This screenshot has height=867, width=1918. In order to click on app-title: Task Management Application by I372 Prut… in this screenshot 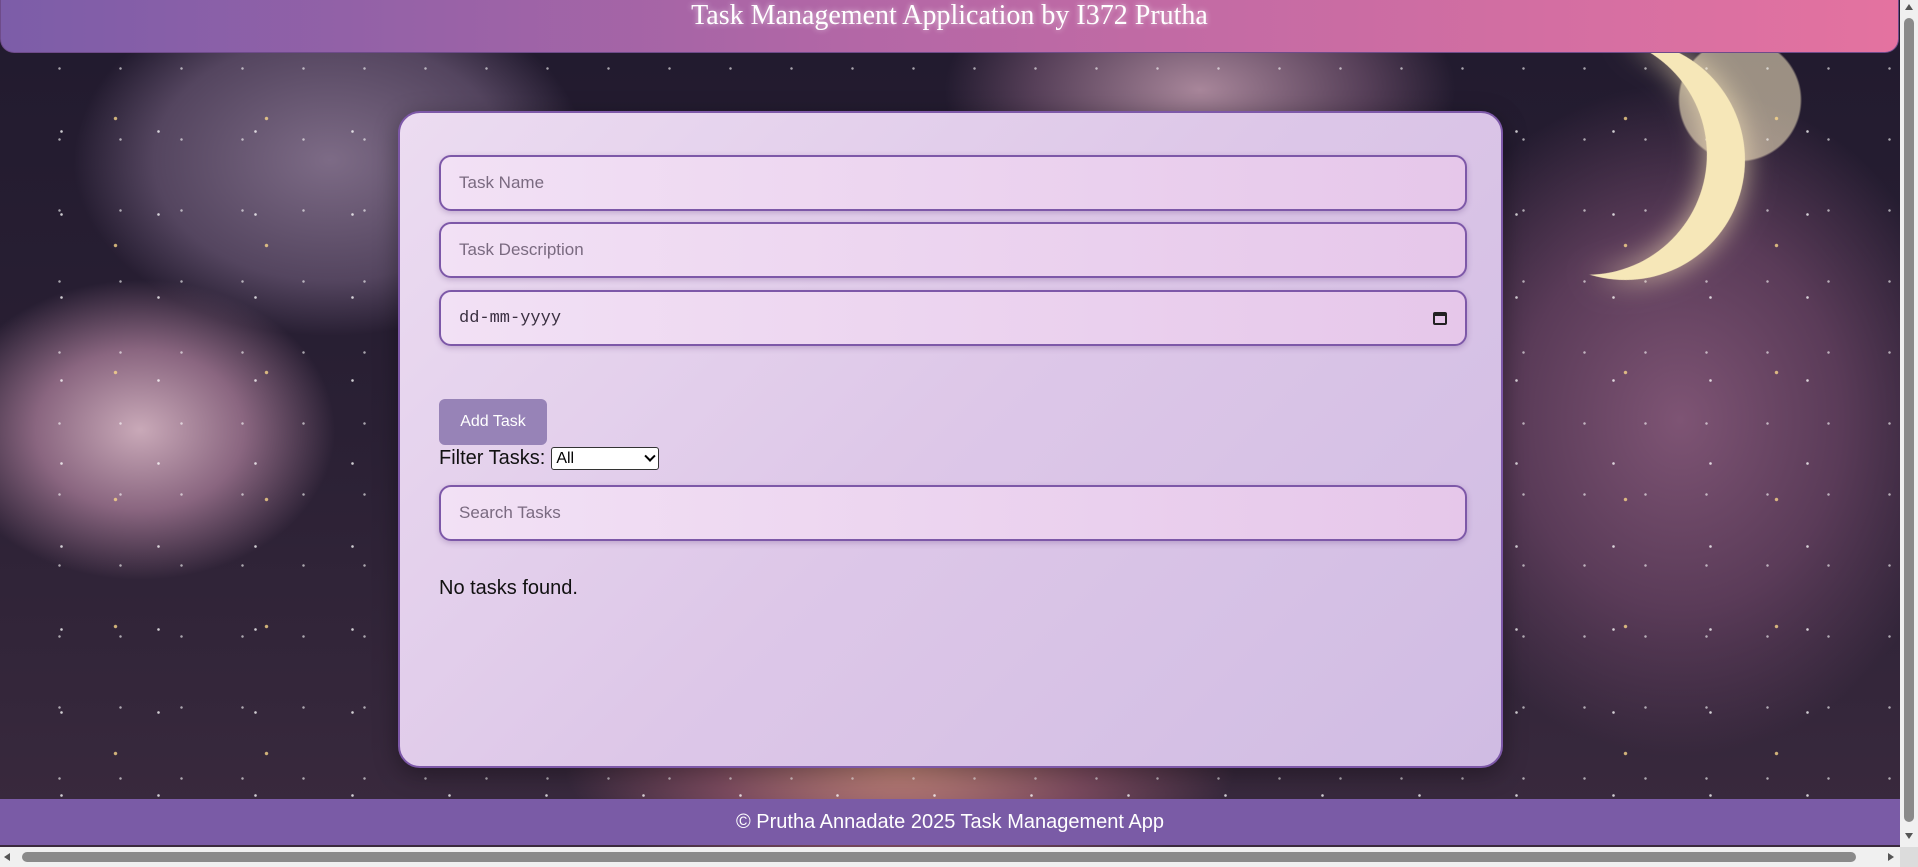, I will do `click(949, 15)`.